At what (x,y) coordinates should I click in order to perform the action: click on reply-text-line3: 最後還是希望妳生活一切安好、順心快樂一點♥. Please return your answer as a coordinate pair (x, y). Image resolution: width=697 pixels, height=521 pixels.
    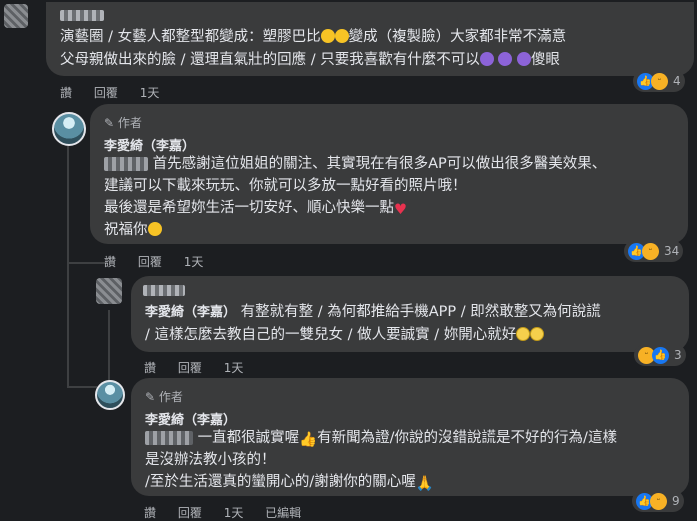
    Looking at the image, I should click on (255, 209).